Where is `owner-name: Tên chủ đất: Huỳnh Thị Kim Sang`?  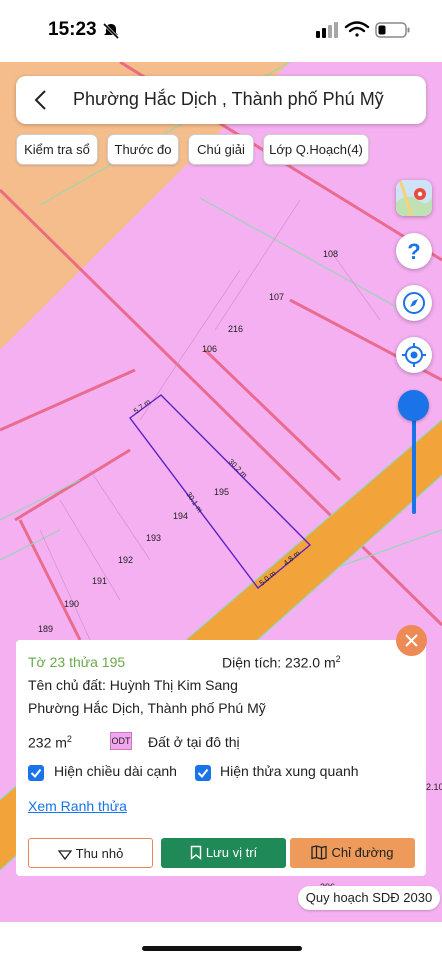
owner-name: Tên chủ đất: Huỳnh Thị Kim Sang is located at coordinates (133, 685).